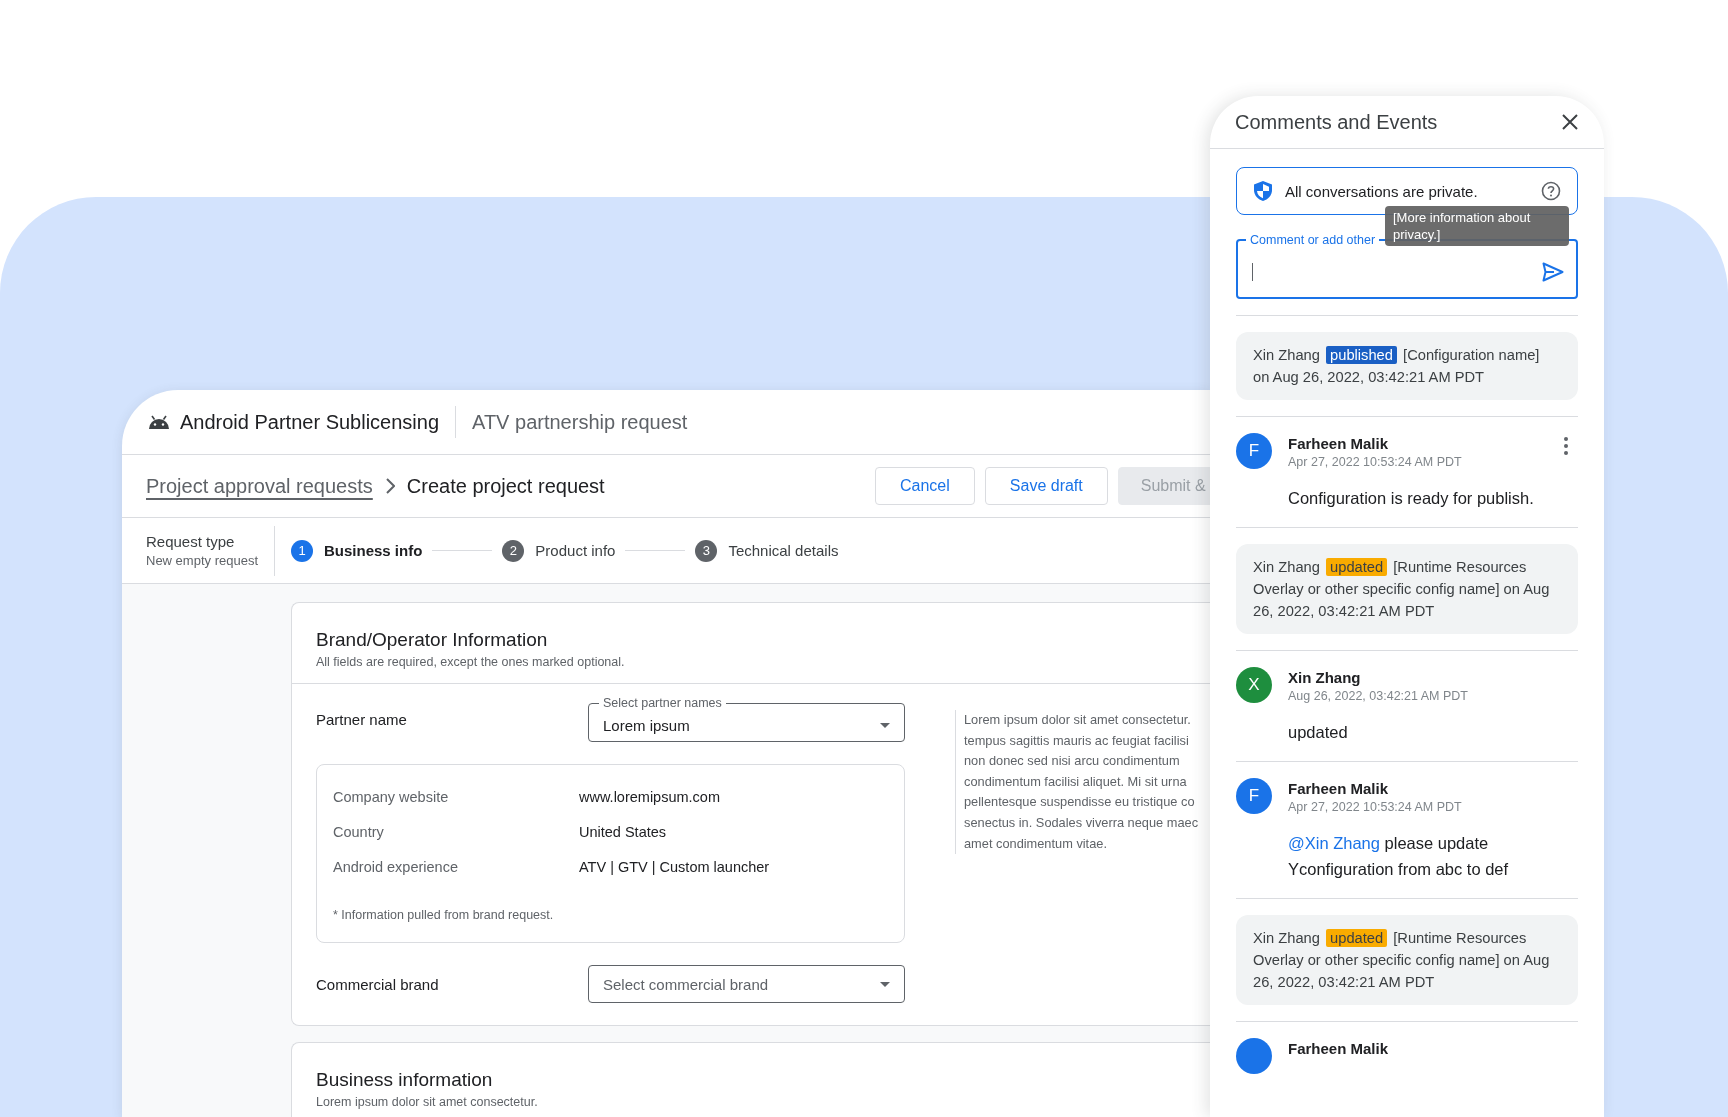 The height and width of the screenshot is (1117, 1728). What do you see at coordinates (767, 550) in the screenshot?
I see `step: 3 Technical details` at bounding box center [767, 550].